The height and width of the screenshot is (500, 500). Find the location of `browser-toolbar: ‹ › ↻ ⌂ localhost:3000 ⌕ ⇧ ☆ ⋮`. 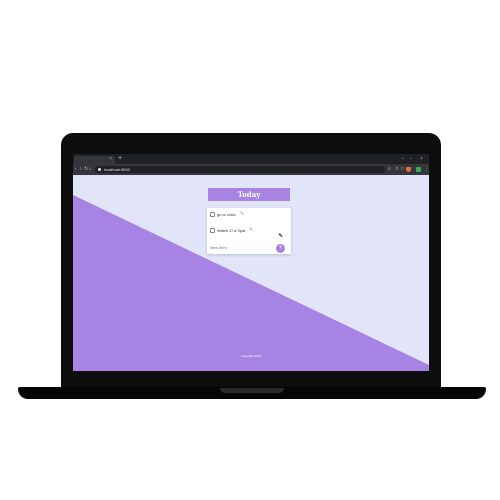

browser-toolbar: ‹ › ↻ ⌂ localhost:3000 ⌕ ⇧ ☆ ⋮ is located at coordinates (251, 169).